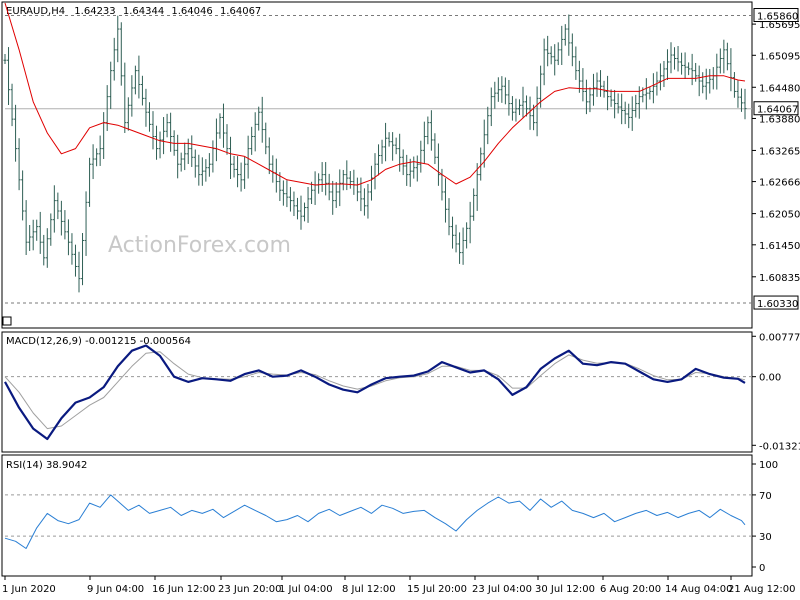 The height and width of the screenshot is (600, 800). Describe the element at coordinates (779, 278) in the screenshot. I see `price-y-tick-label: 1.60835` at that location.